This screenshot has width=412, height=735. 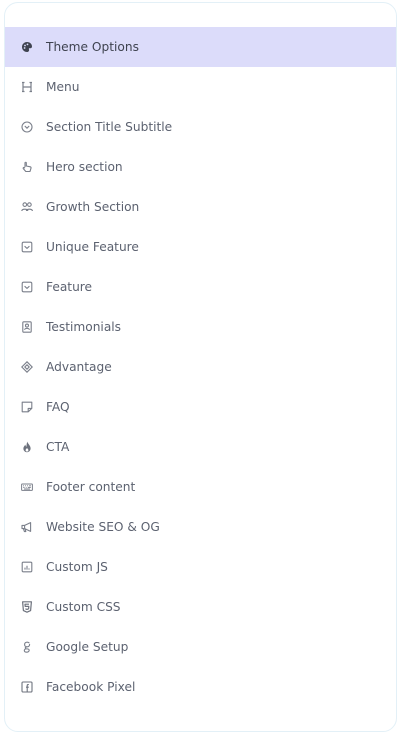 What do you see at coordinates (27, 367) in the screenshot?
I see `diamond-icon` at bounding box center [27, 367].